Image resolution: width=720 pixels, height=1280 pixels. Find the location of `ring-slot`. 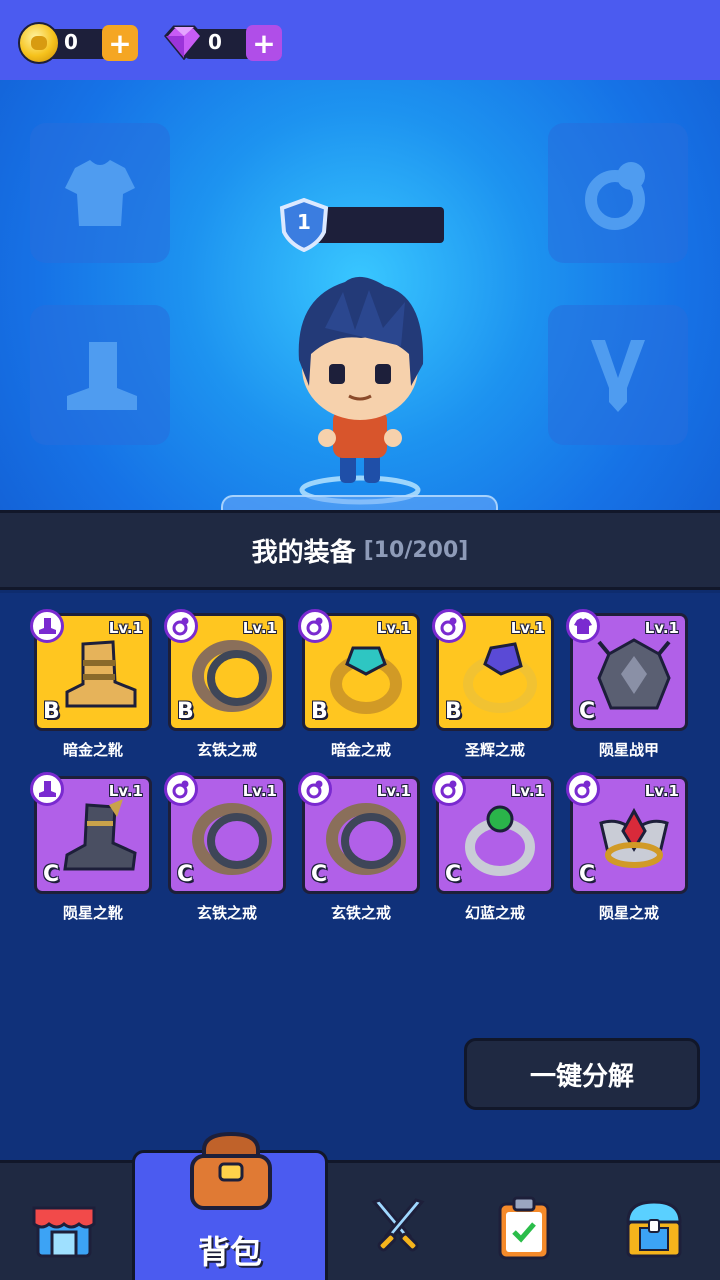

ring-slot is located at coordinates (618, 193).